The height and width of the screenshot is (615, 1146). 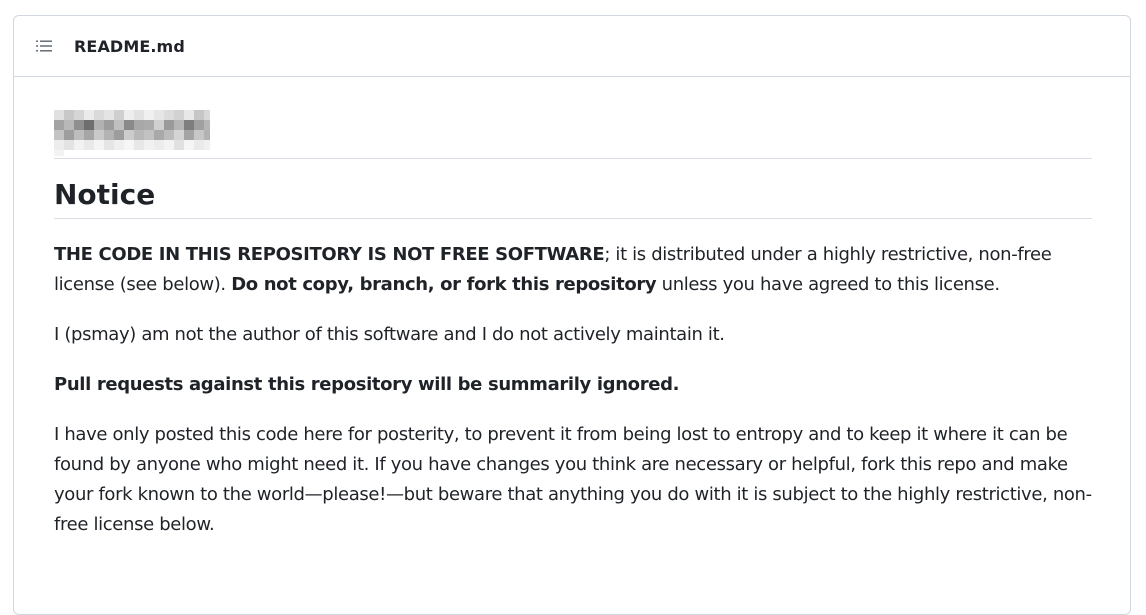 I want to click on pixelated-redaction-image, so click(x=132, y=133).